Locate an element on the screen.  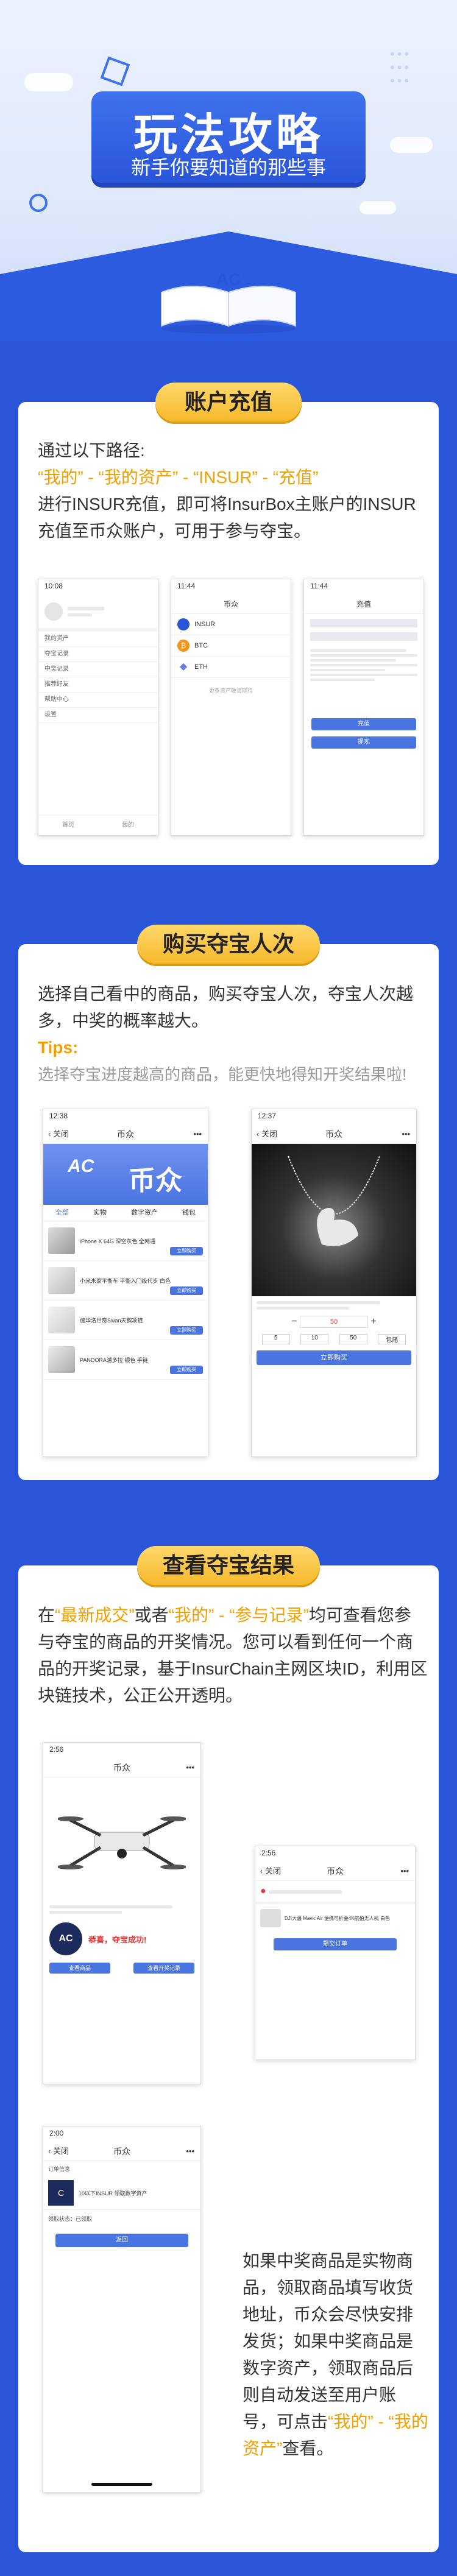
my-records-link: “我的” - “参与记录” is located at coordinates (238, 1615).